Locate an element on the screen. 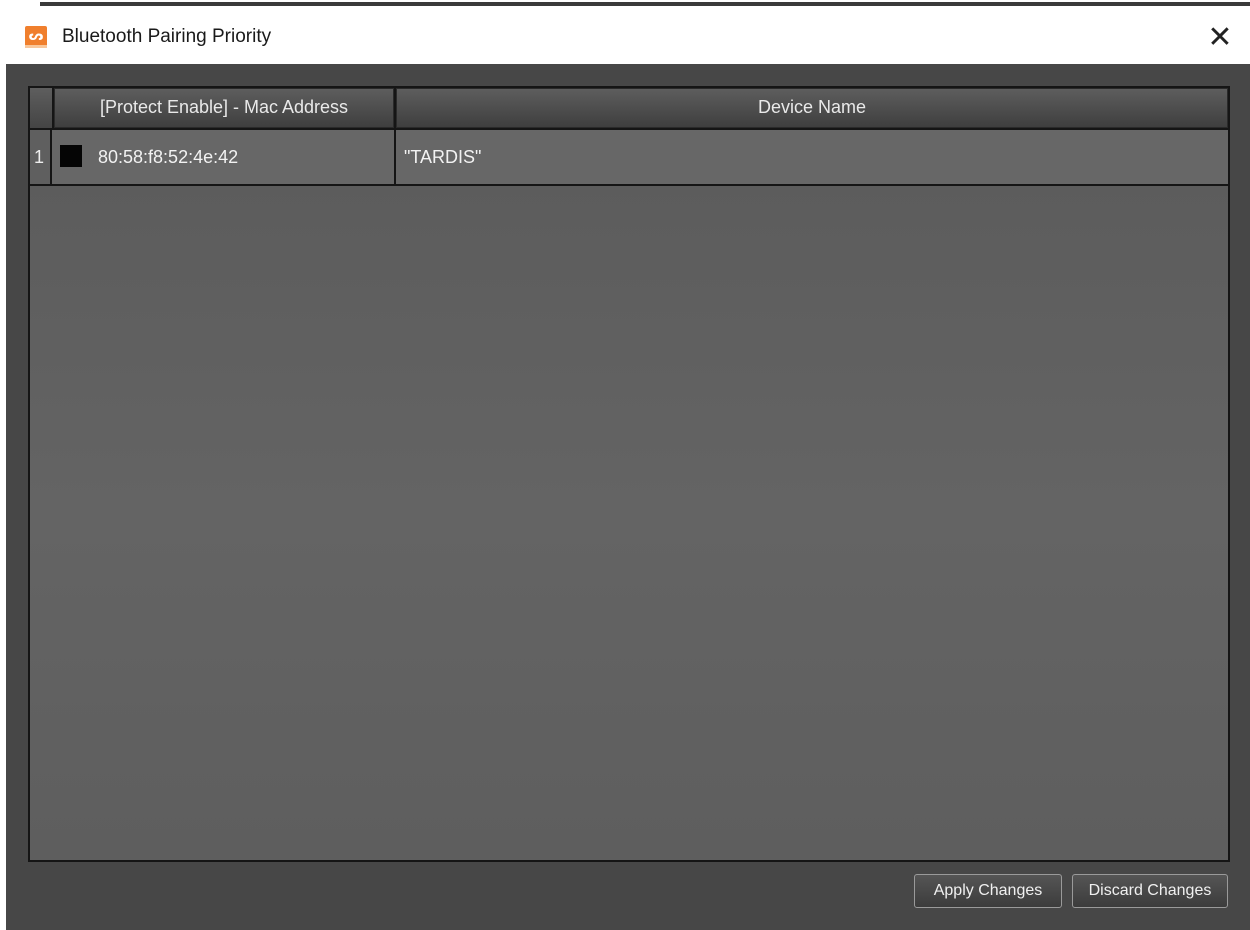 The height and width of the screenshot is (930, 1250). column-header-device-name: Device Name is located at coordinates (812, 108).